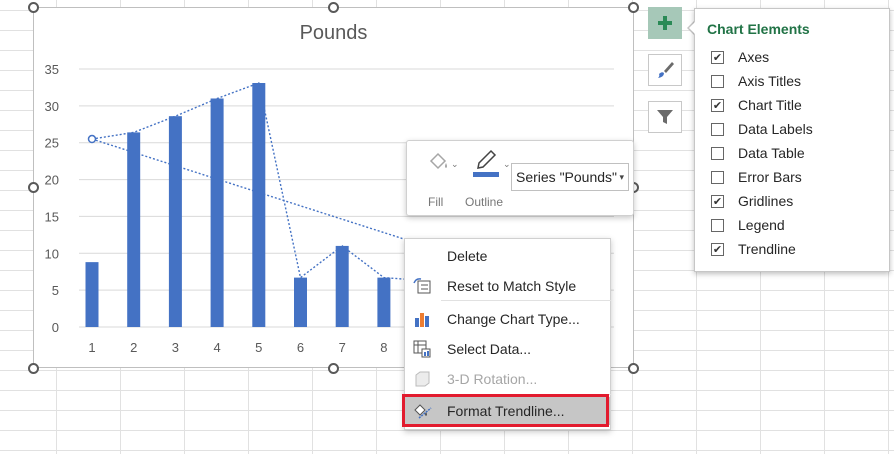  What do you see at coordinates (754, 57) in the screenshot?
I see `chart-element-label: Axes` at bounding box center [754, 57].